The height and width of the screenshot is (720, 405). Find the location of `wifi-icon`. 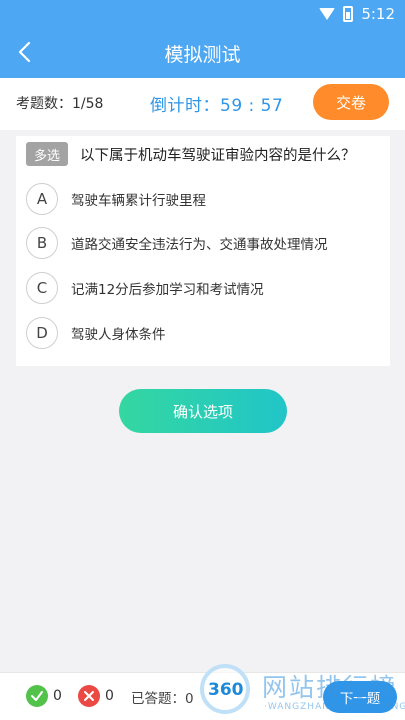

wifi-icon is located at coordinates (327, 14).